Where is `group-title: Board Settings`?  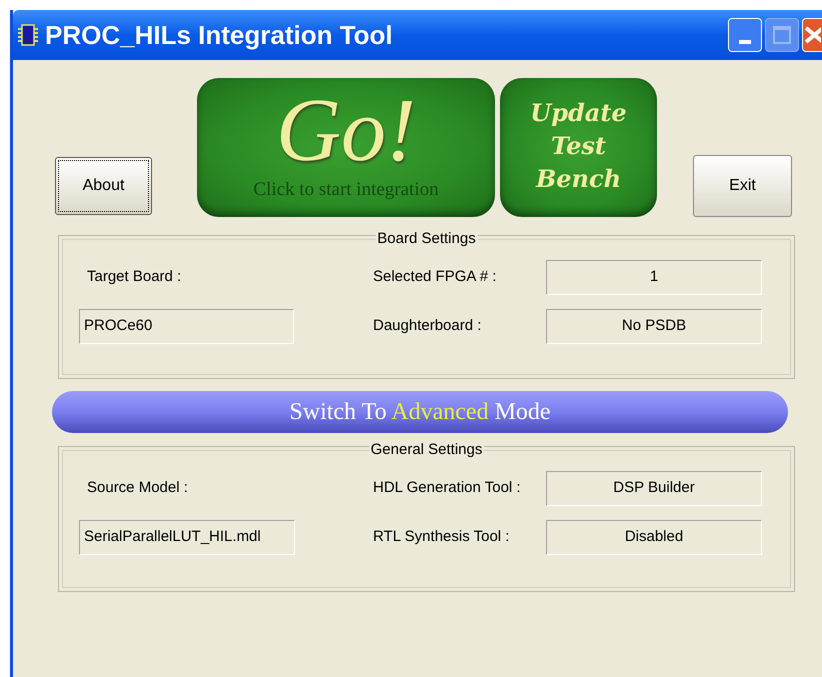
group-title: Board Settings is located at coordinates (426, 239).